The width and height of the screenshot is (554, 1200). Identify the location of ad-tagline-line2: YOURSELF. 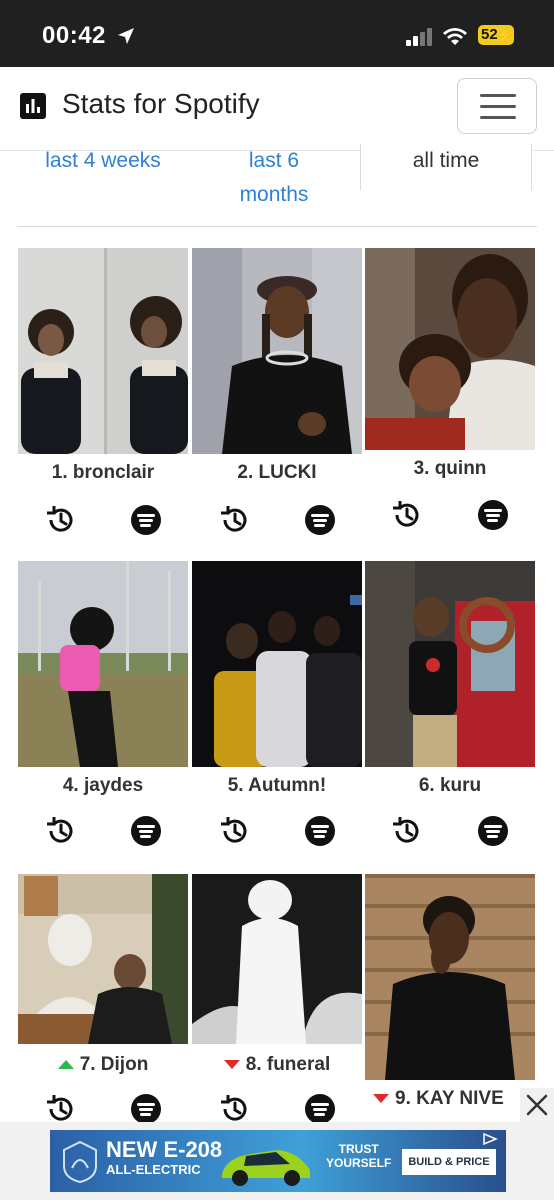
(359, 1163).